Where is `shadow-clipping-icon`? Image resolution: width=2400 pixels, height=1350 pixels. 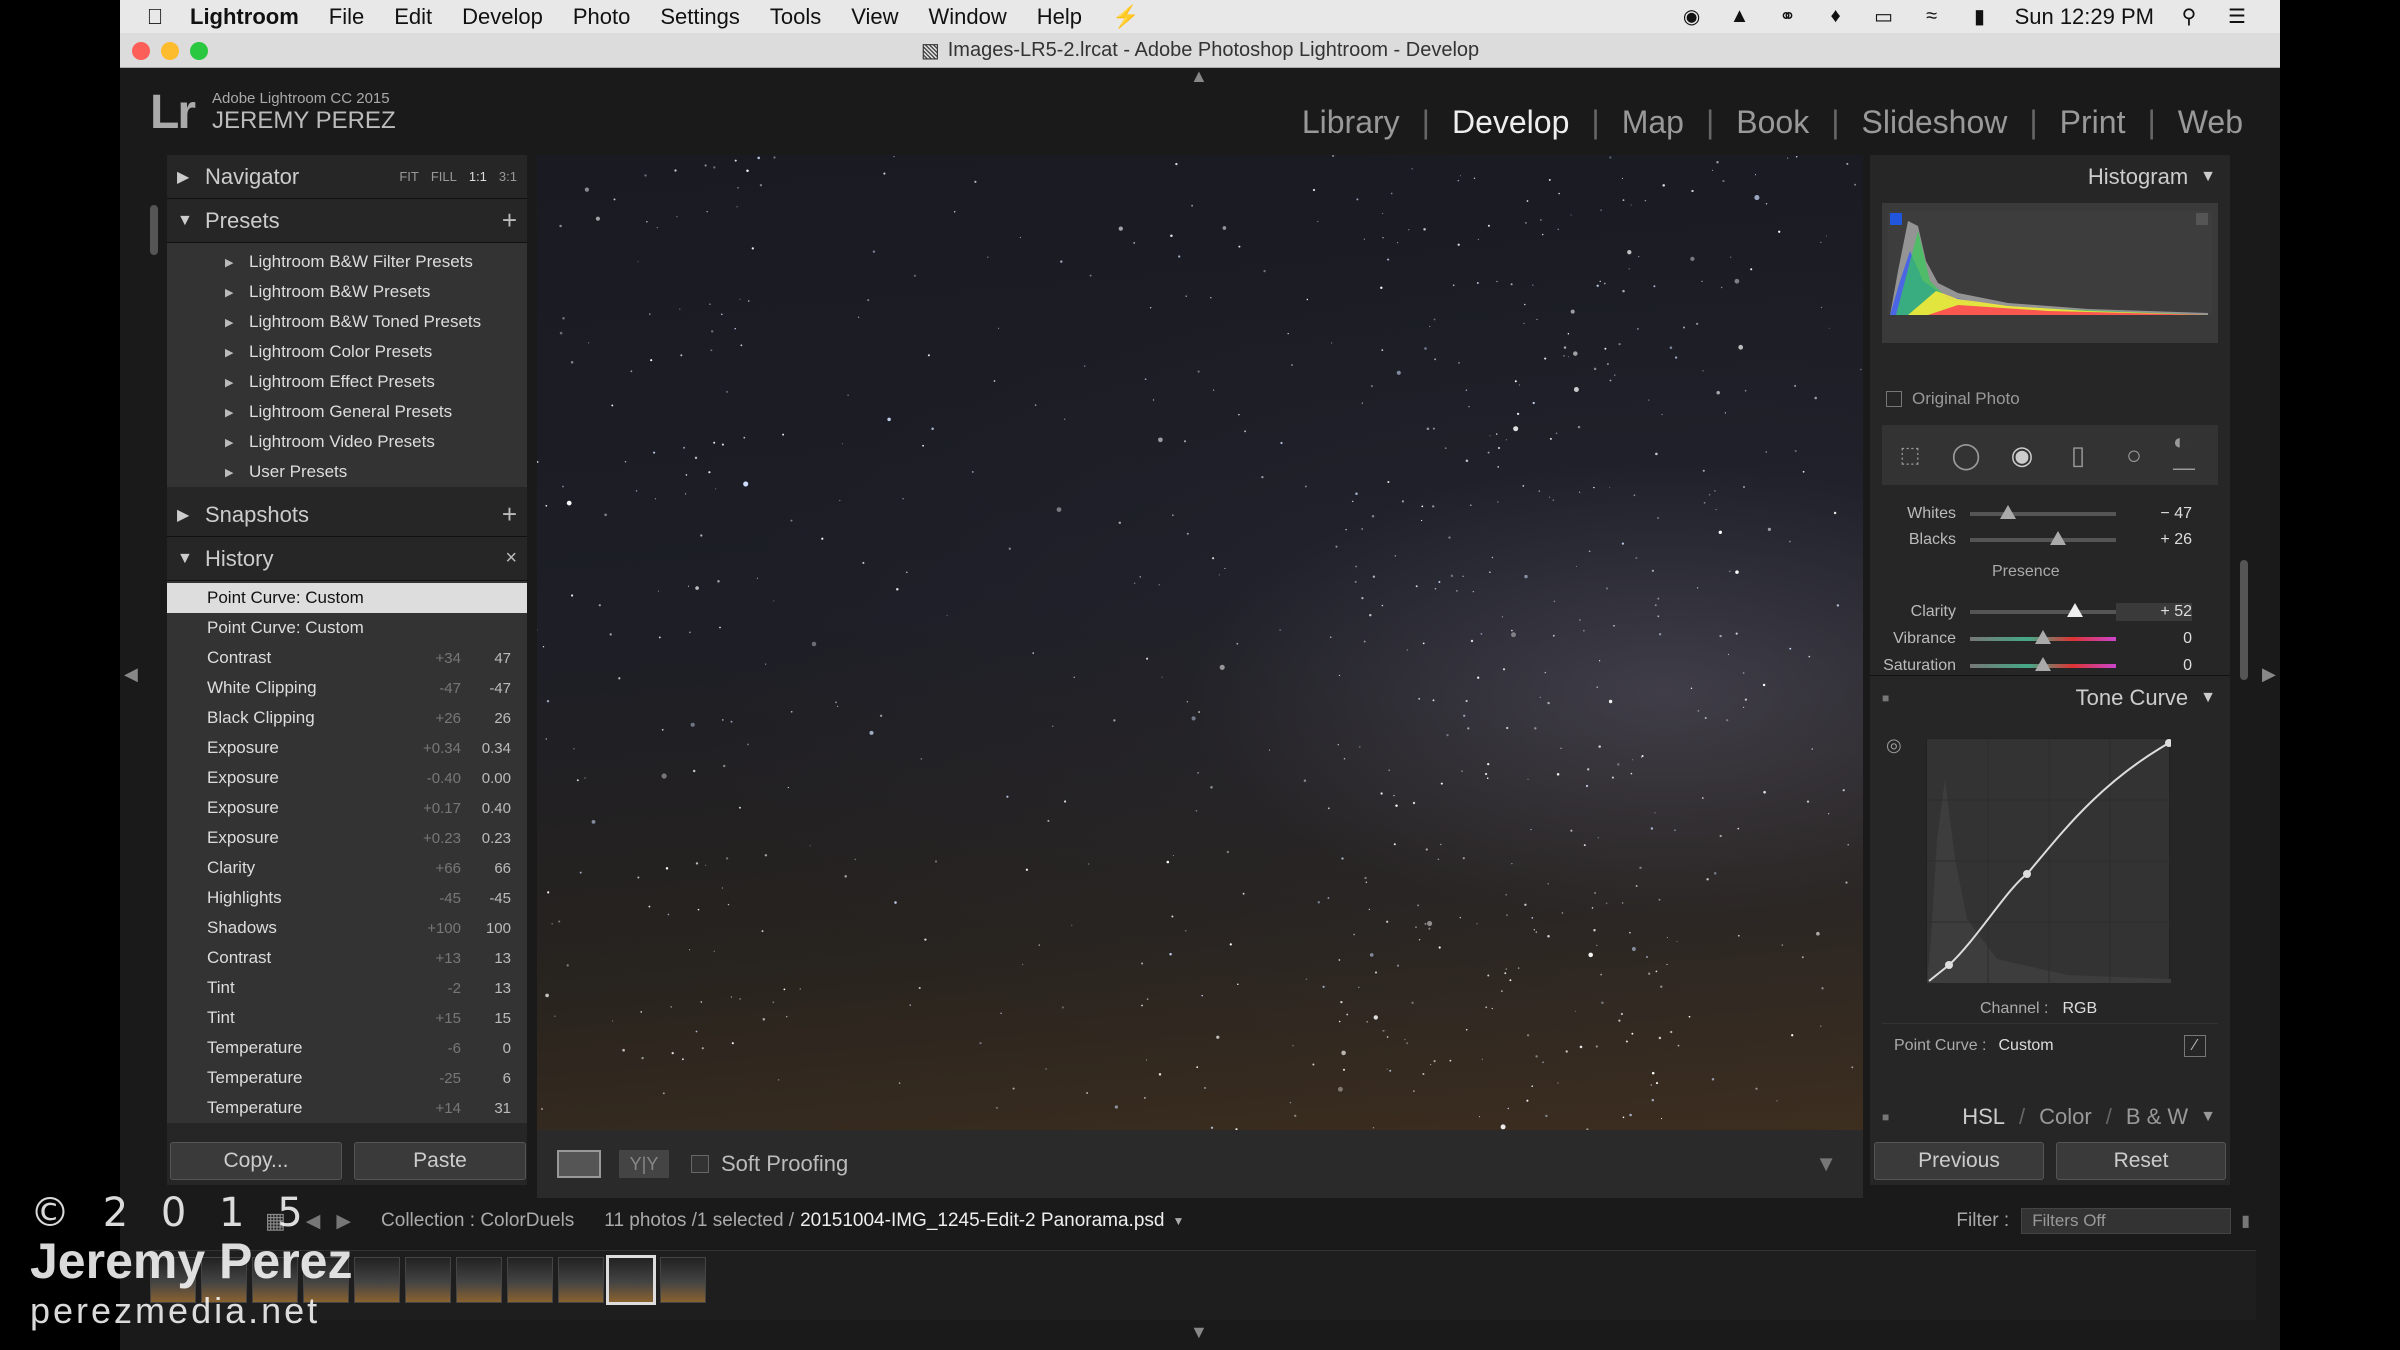 shadow-clipping-icon is located at coordinates (1896, 219).